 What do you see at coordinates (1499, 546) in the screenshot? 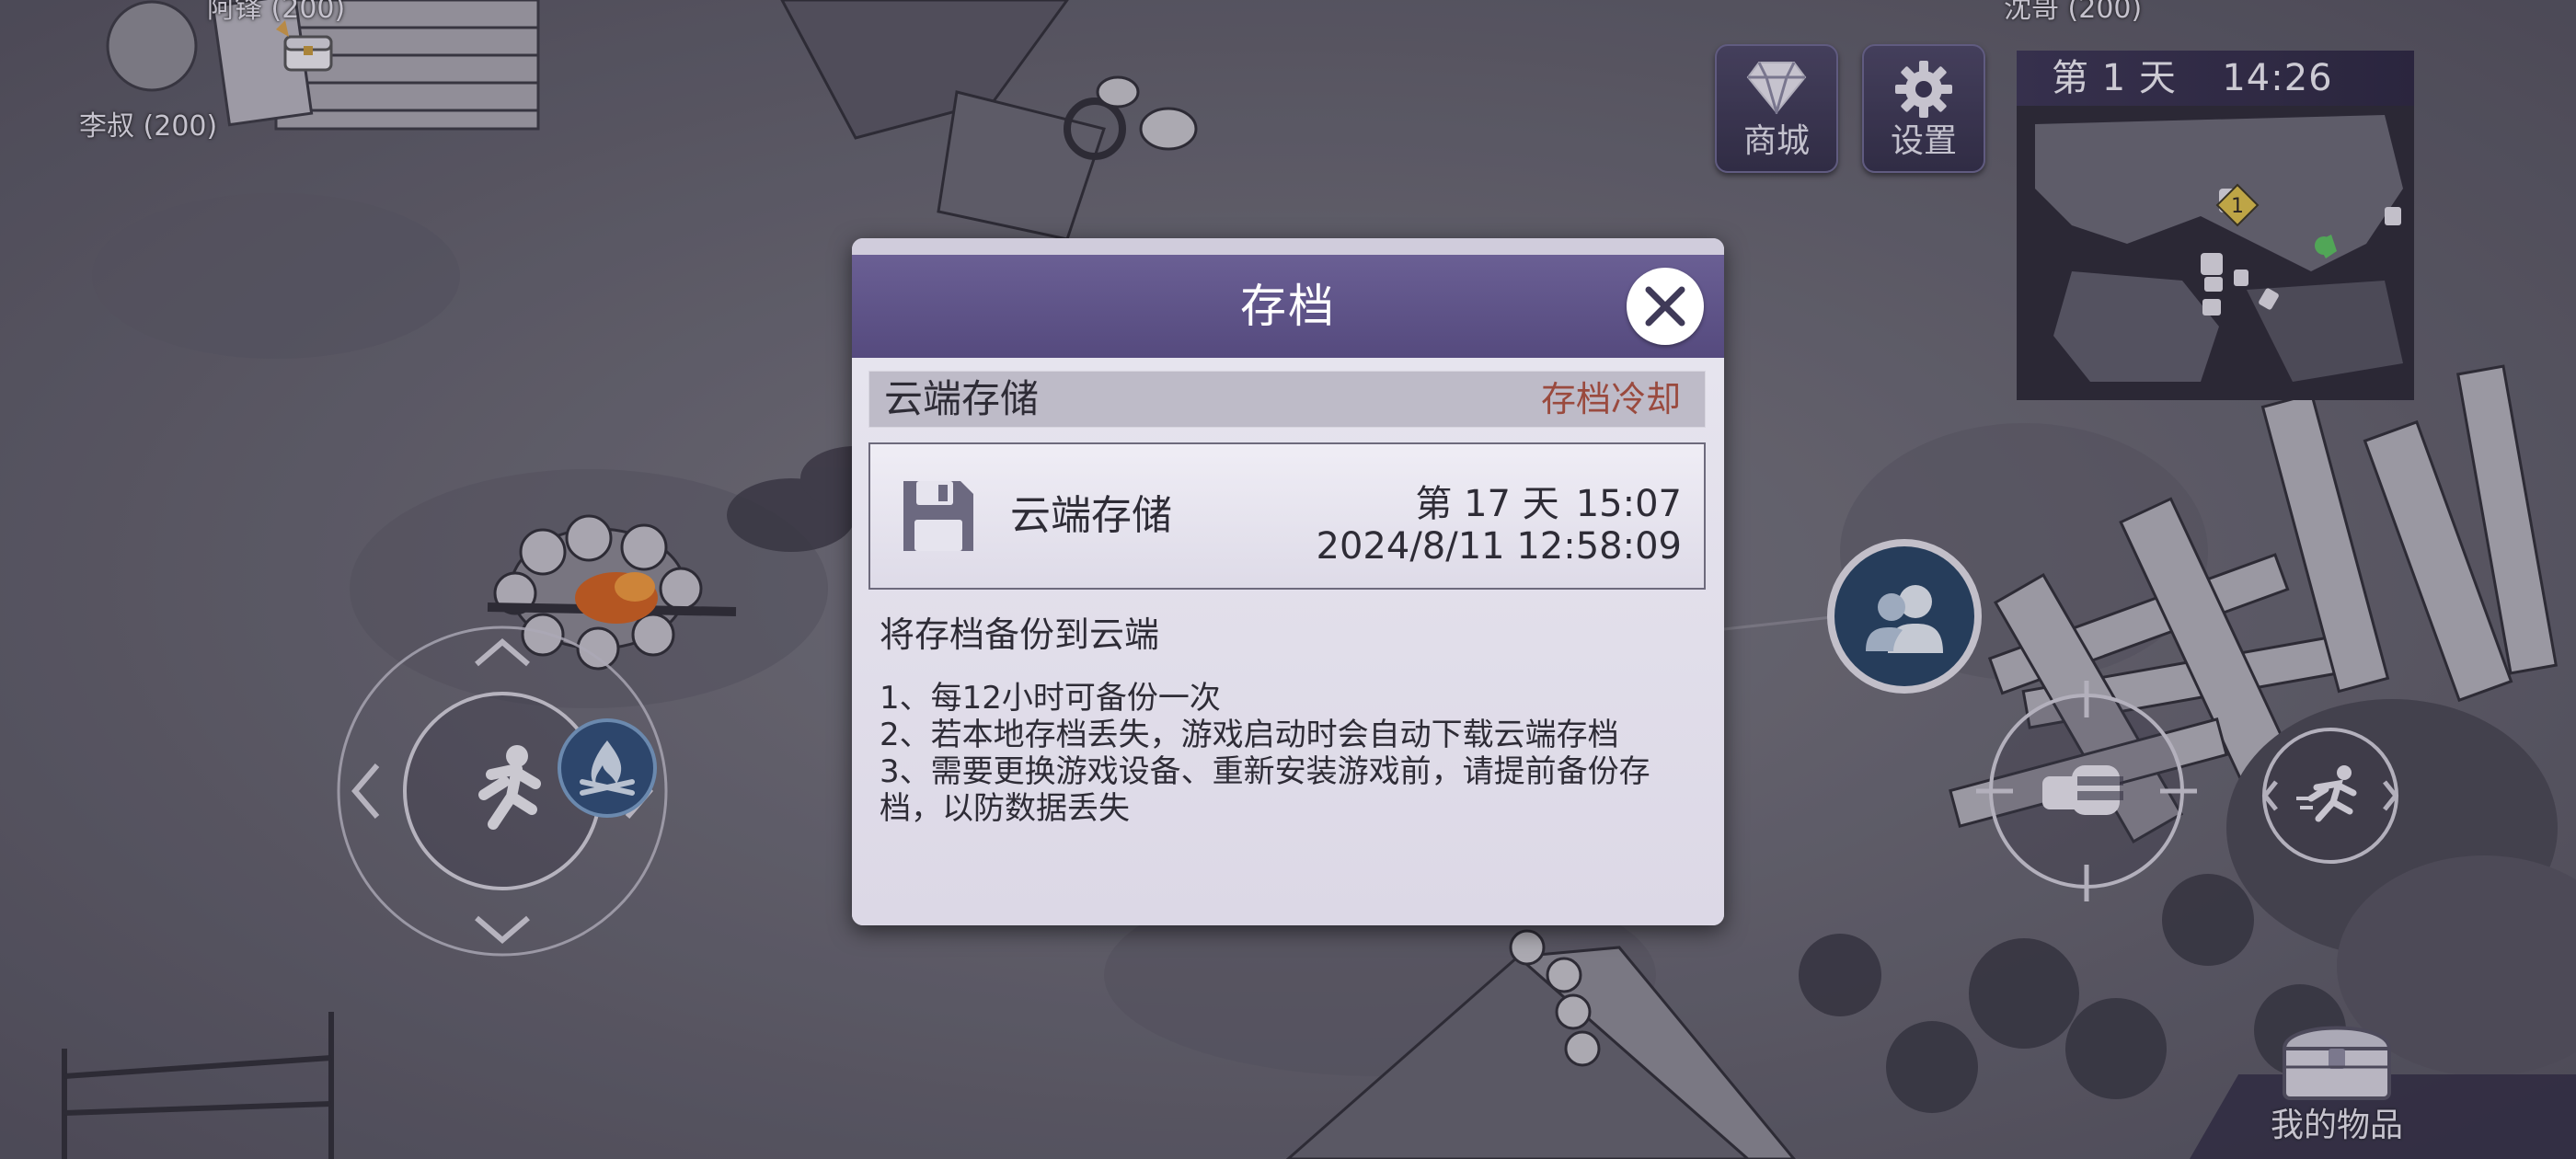
I see `slot-timestamp: 2024/8/11 12:58:09` at bounding box center [1499, 546].